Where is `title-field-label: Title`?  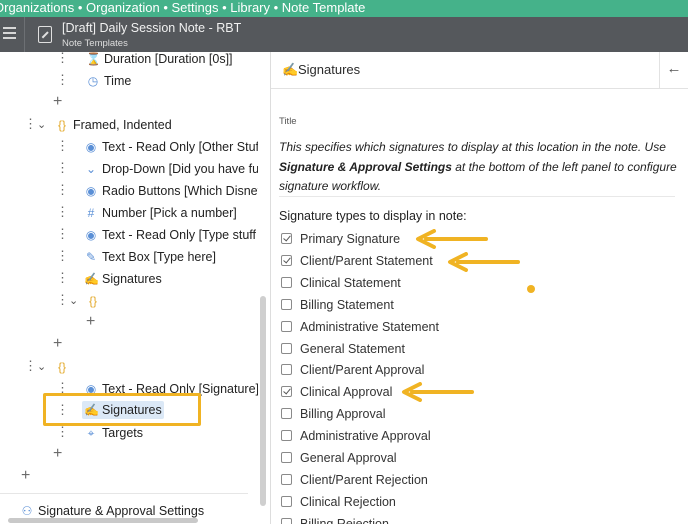
title-field-label: Title is located at coordinates (288, 121).